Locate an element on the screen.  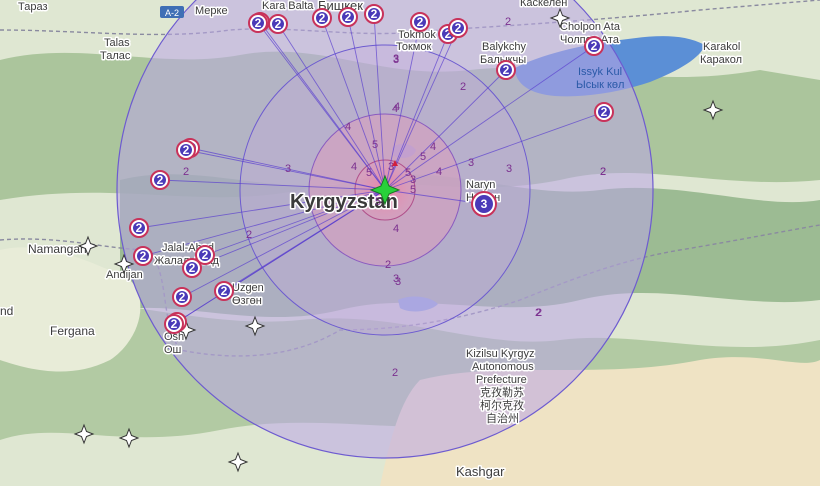
label-kizilsu-4: 克孜勒苏 is located at coordinates (502, 392).